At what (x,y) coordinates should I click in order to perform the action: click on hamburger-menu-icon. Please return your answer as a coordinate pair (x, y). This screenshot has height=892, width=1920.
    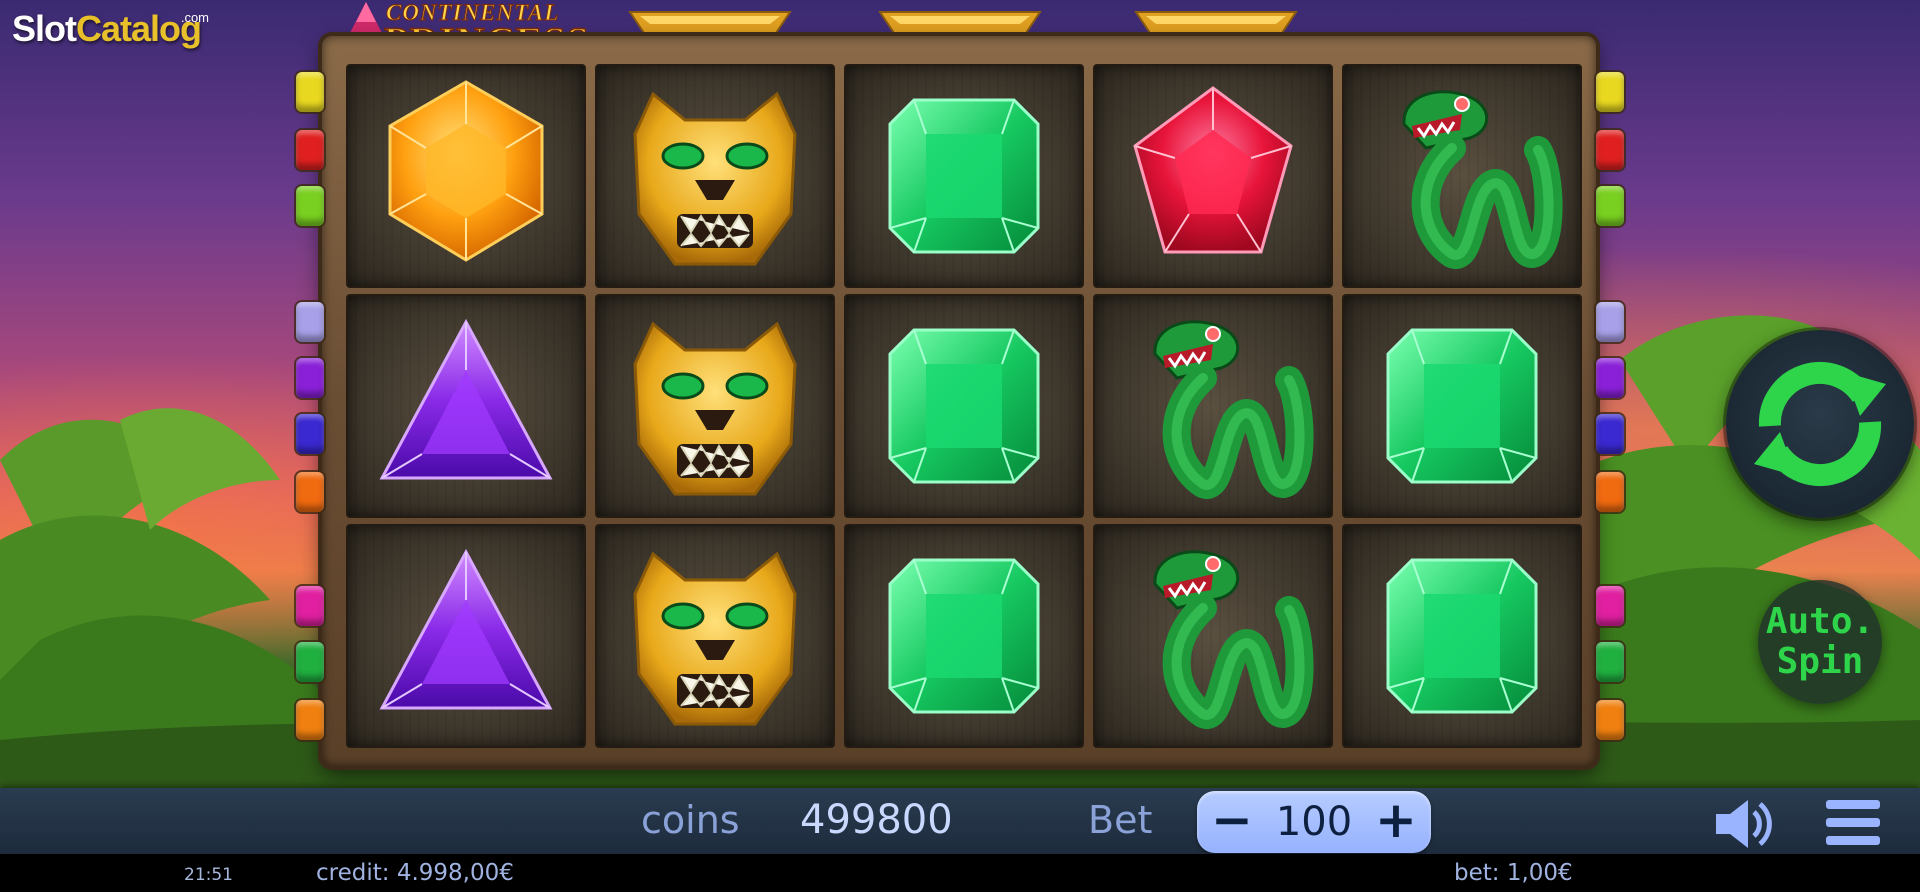
    Looking at the image, I should click on (1853, 823).